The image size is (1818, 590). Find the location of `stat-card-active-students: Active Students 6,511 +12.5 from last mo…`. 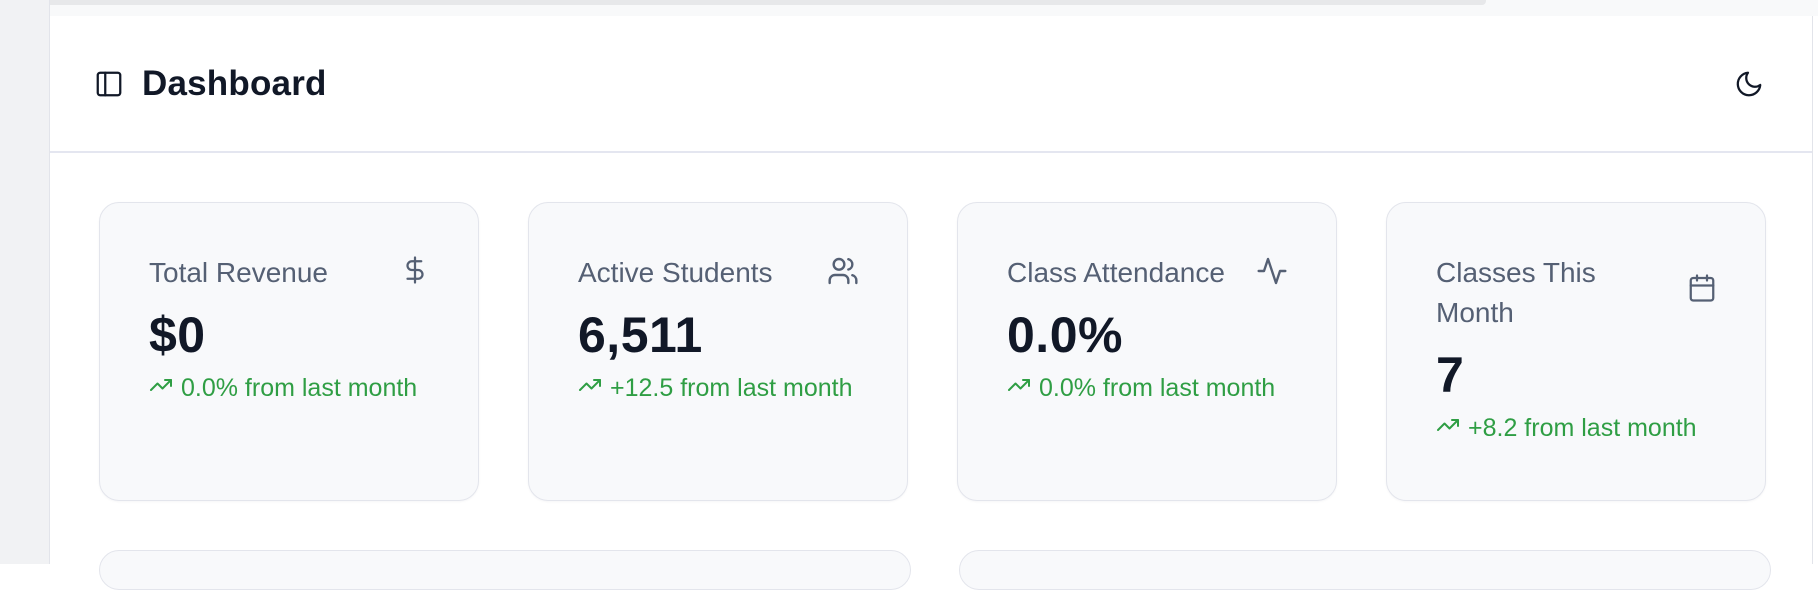

stat-card-active-students: Active Students 6,511 +12.5 from last mo… is located at coordinates (718, 351).